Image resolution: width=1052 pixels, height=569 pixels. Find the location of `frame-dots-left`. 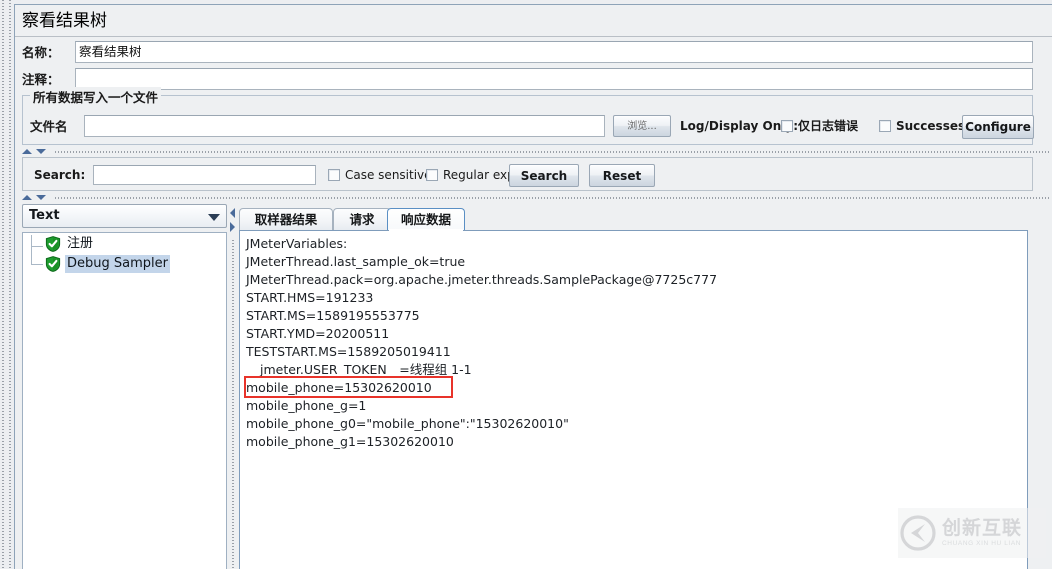

frame-dots-left is located at coordinates (3, 284).